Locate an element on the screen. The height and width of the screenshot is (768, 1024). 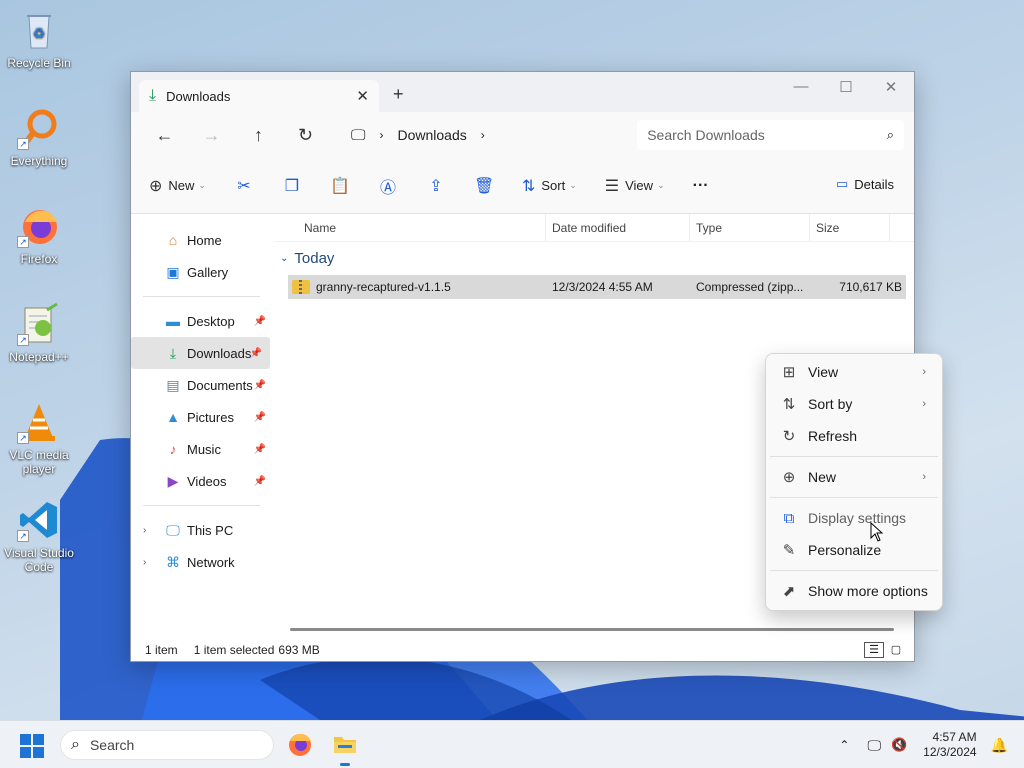
tiles-view-icon: ▢ is located at coordinates (896, 650).